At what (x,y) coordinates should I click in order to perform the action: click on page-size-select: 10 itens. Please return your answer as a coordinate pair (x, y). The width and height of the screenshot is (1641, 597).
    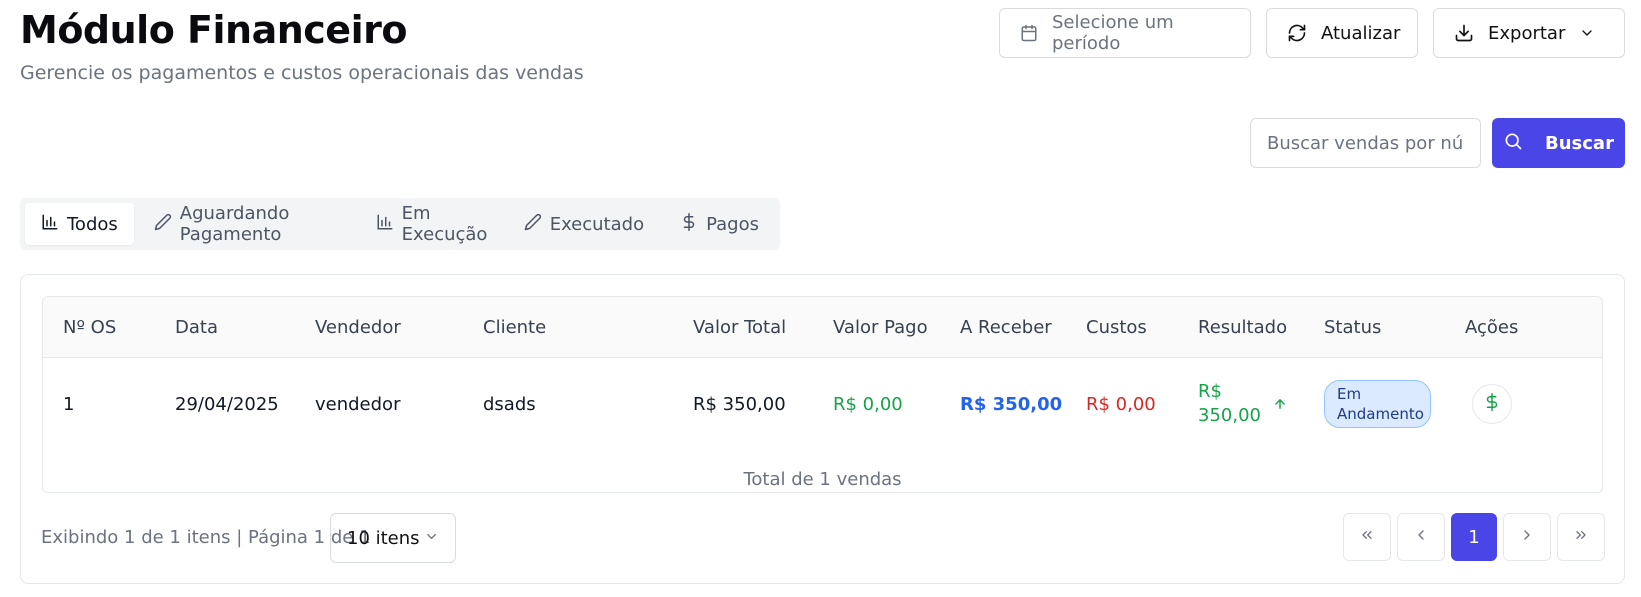
    Looking at the image, I should click on (393, 538).